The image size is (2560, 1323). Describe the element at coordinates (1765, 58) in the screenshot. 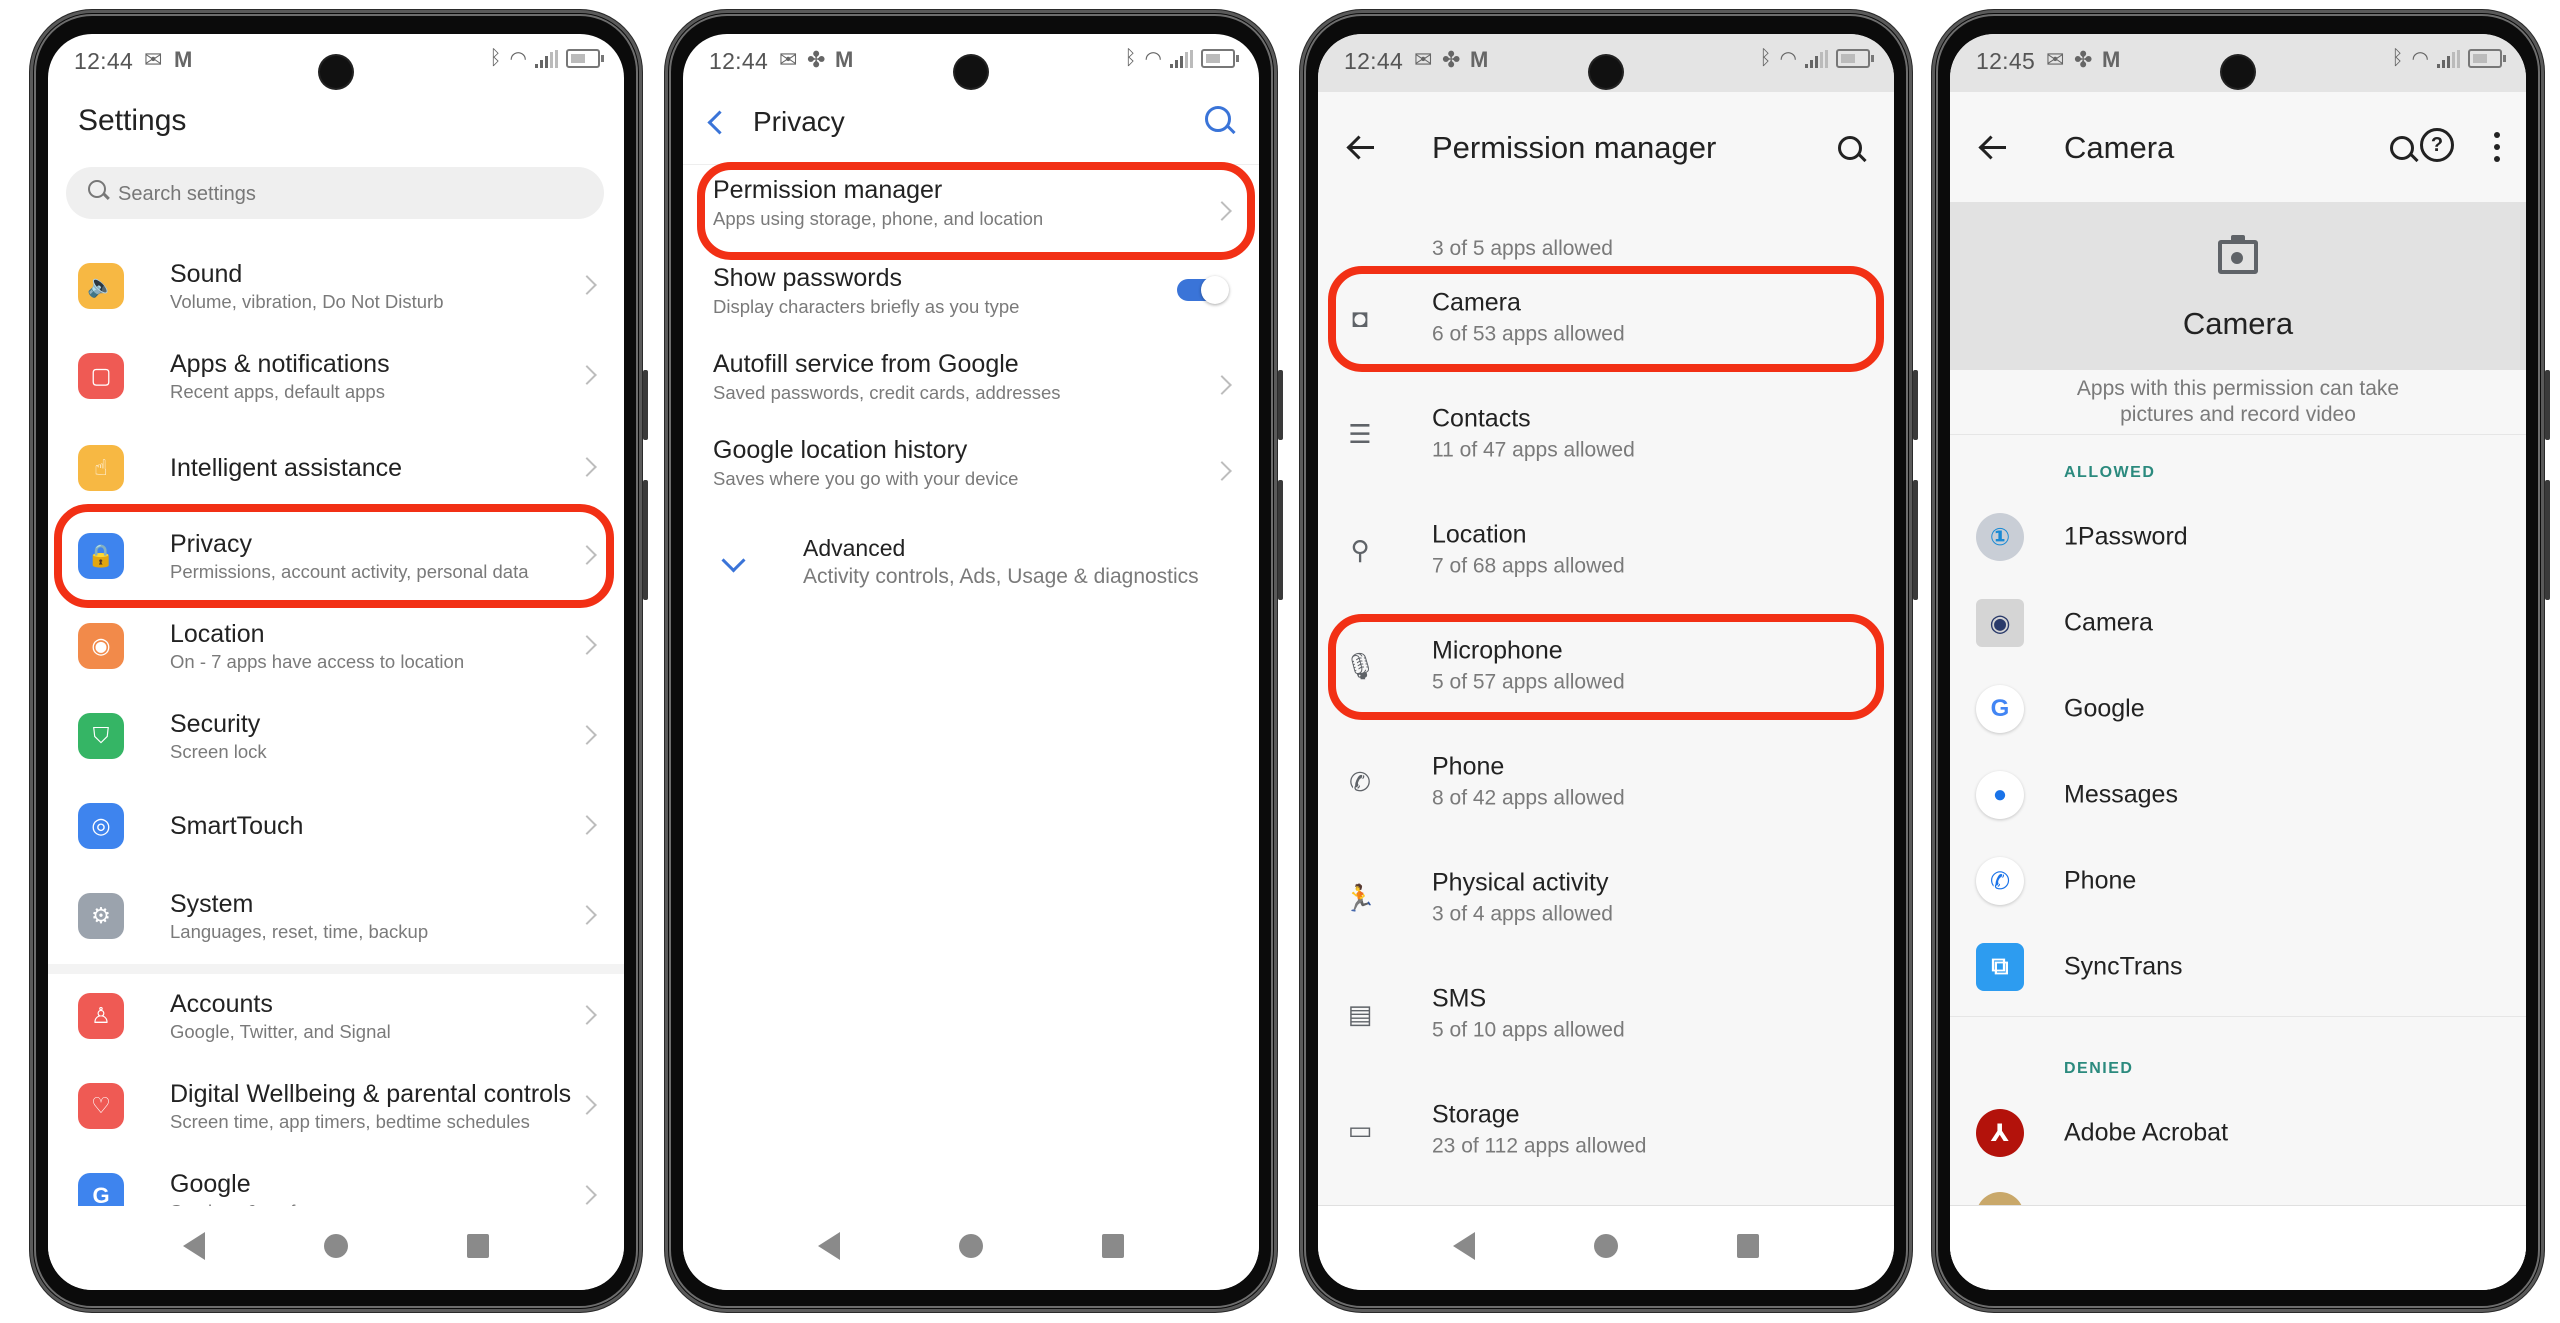

I see `bluetooth-icon: ᛒ` at that location.